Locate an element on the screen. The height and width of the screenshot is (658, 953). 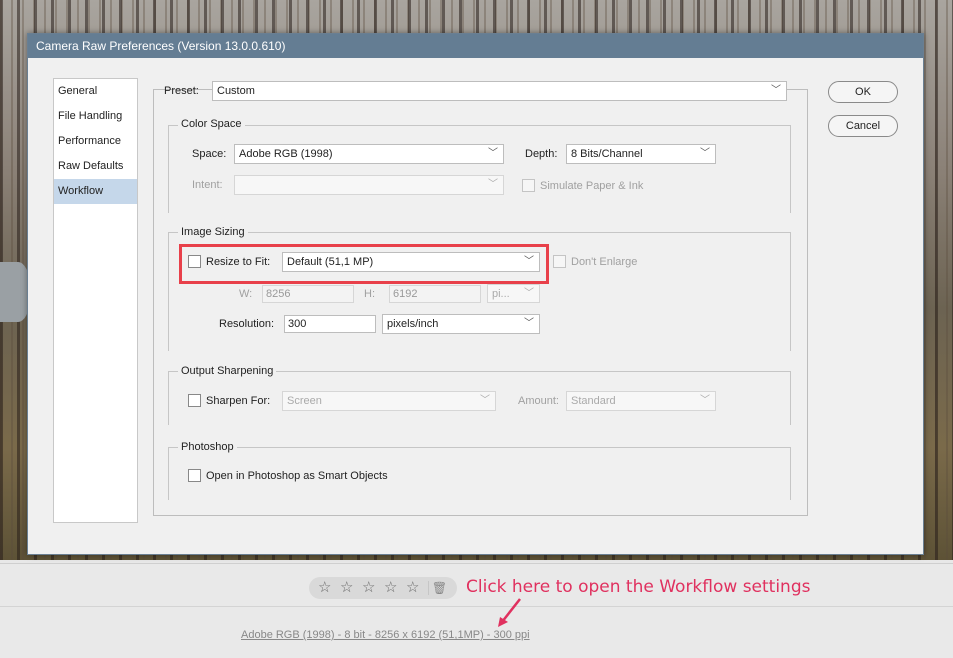
space-select: Adobe RGB (1998) ﹀ is located at coordinates (369, 154).